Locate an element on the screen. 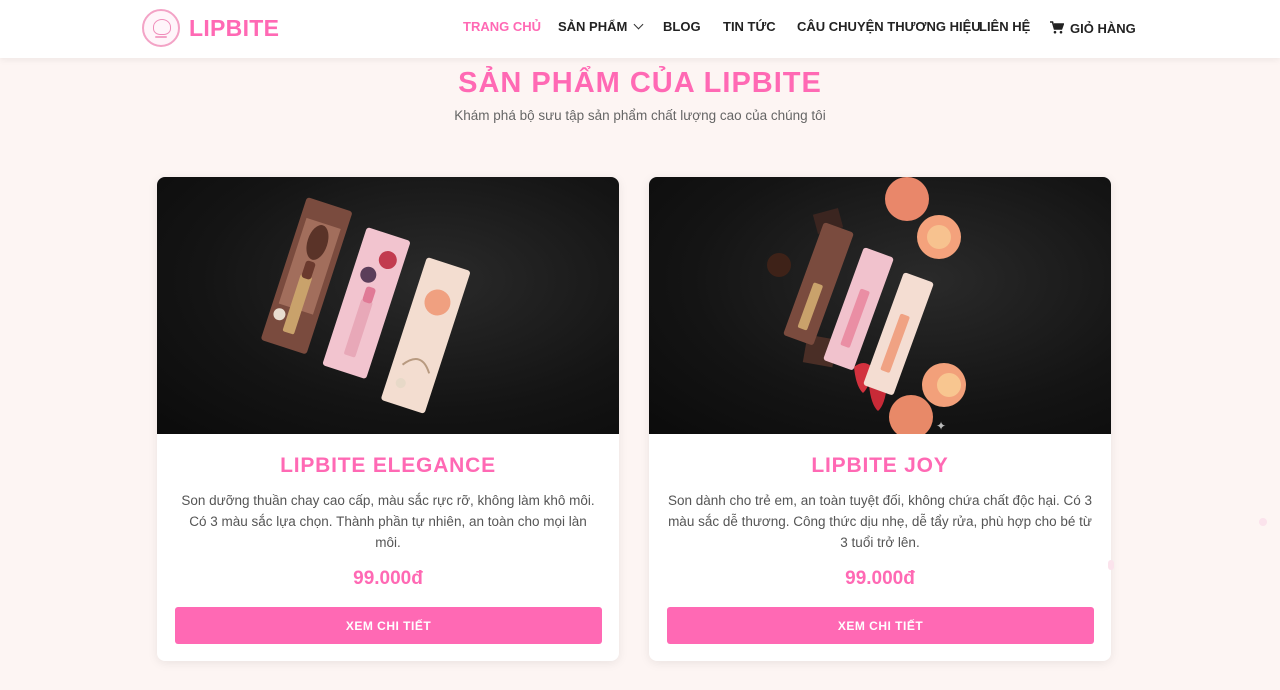 The height and width of the screenshot is (690, 1280). nav-item-cart: GIỎ HÀNG is located at coordinates (1093, 28).